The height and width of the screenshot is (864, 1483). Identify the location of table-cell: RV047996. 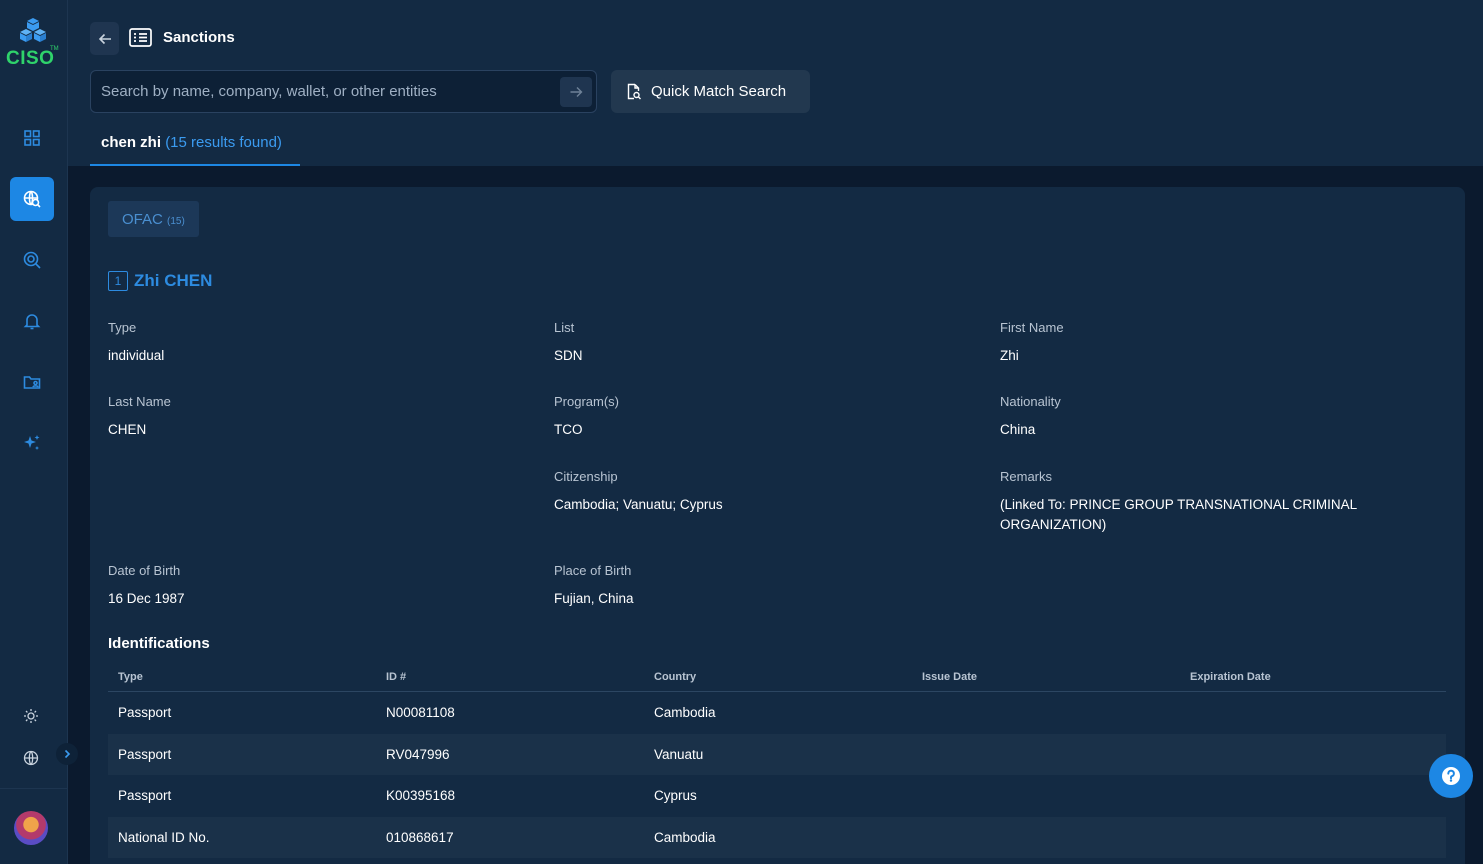
(418, 754).